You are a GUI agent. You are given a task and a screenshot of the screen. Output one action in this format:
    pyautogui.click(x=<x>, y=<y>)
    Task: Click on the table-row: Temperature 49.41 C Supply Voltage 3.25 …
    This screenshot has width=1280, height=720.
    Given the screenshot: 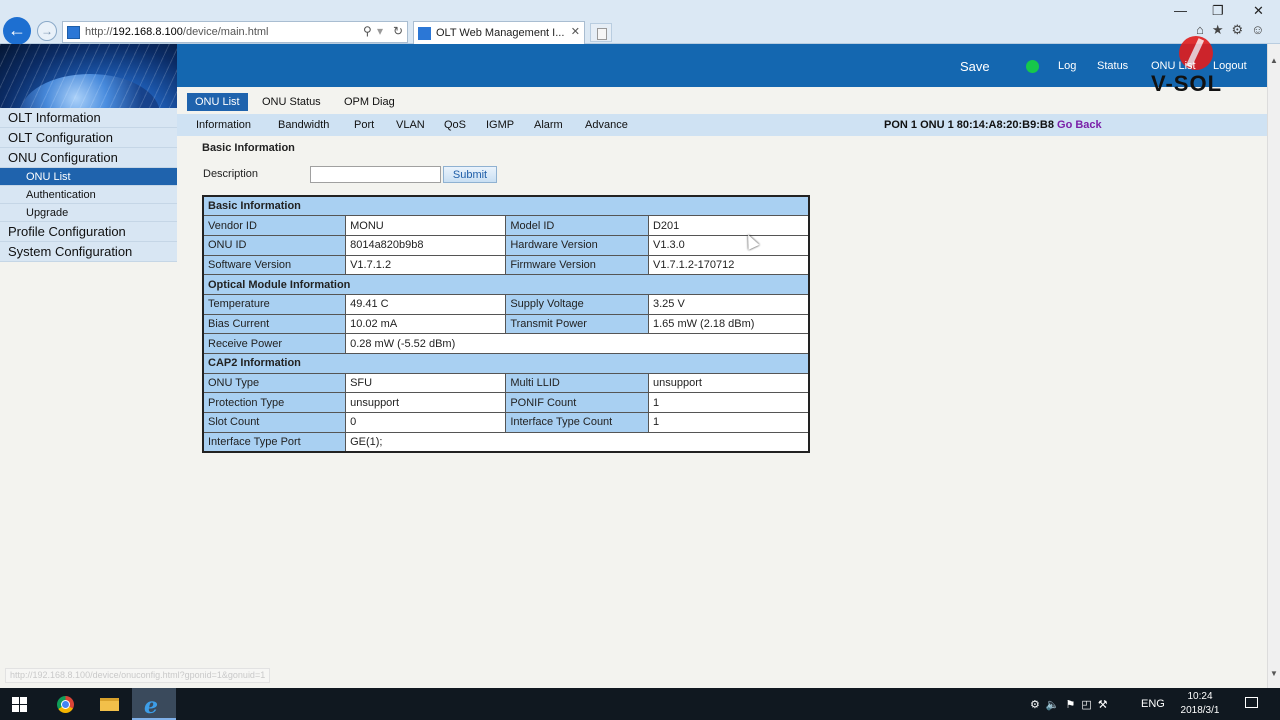 What is the action you would take?
    pyautogui.click(x=506, y=304)
    